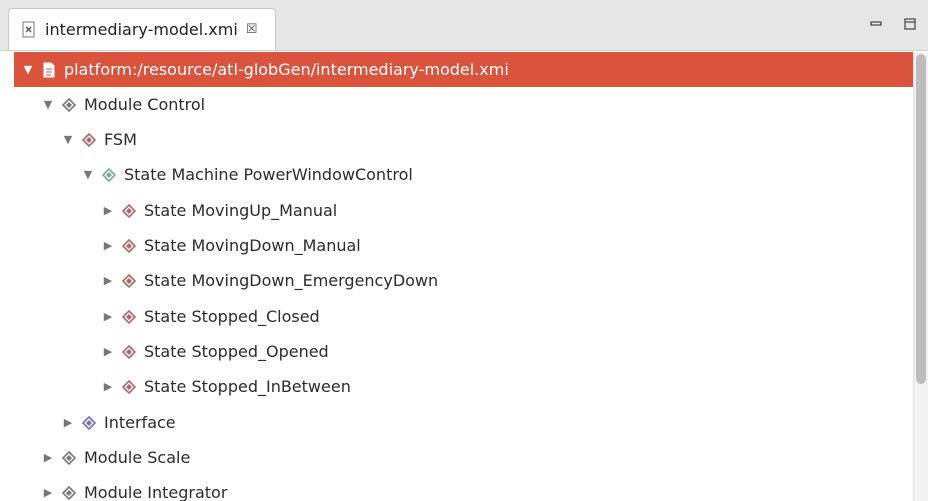  I want to click on xmi-file-icon, so click(29, 30).